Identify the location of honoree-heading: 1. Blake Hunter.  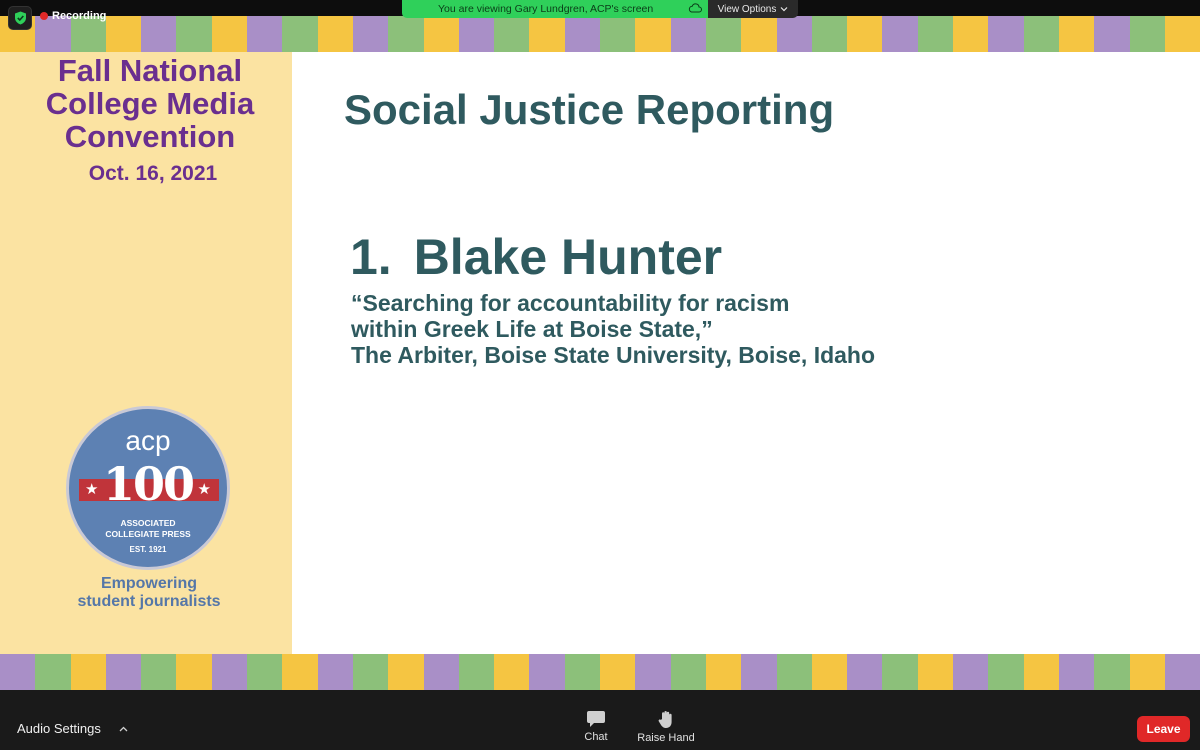
(536, 257).